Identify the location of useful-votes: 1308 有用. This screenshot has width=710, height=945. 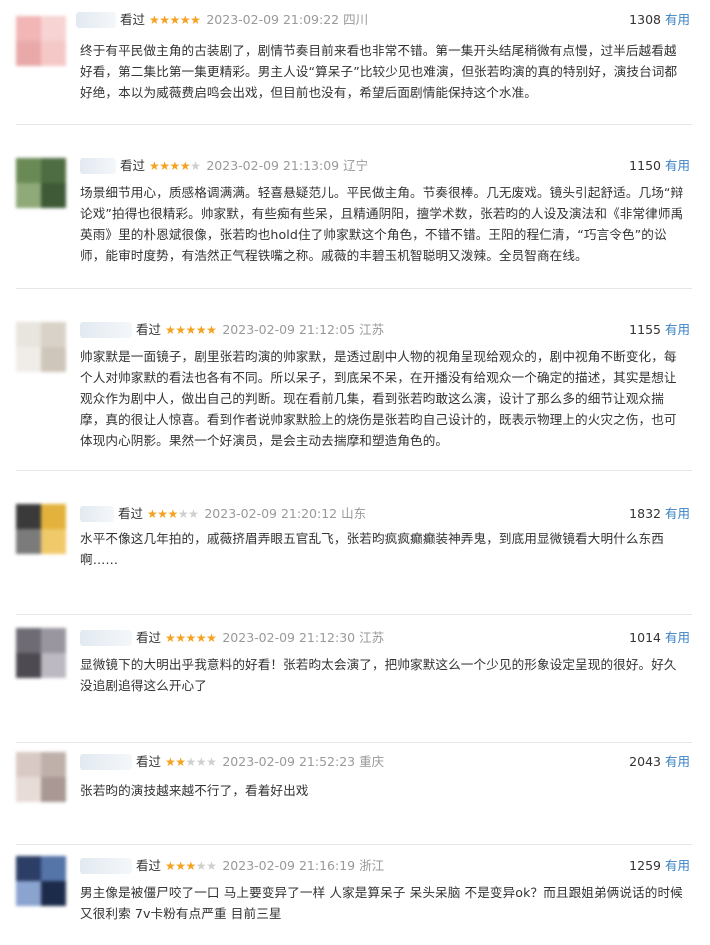
(659, 20).